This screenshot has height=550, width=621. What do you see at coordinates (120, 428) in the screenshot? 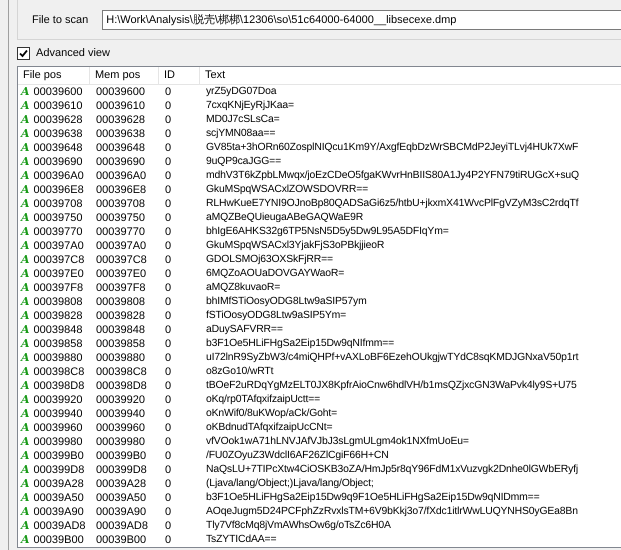
I see `table-cell: 00039960` at bounding box center [120, 428].